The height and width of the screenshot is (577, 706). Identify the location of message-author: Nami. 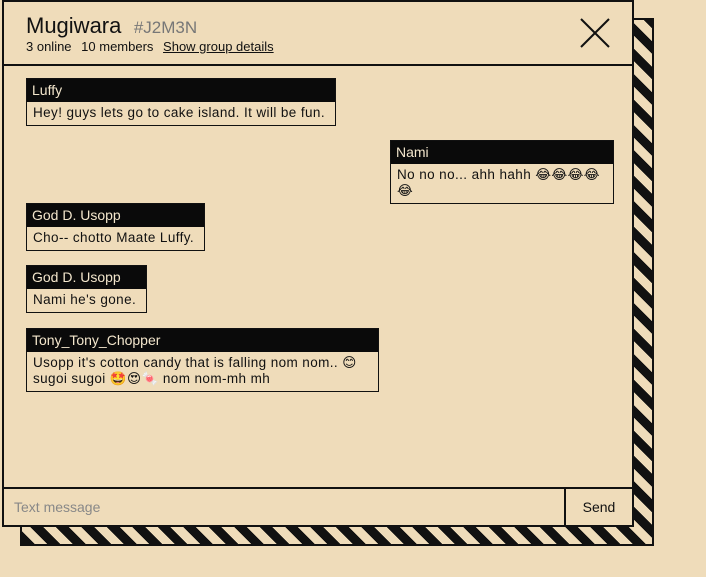
(502, 152).